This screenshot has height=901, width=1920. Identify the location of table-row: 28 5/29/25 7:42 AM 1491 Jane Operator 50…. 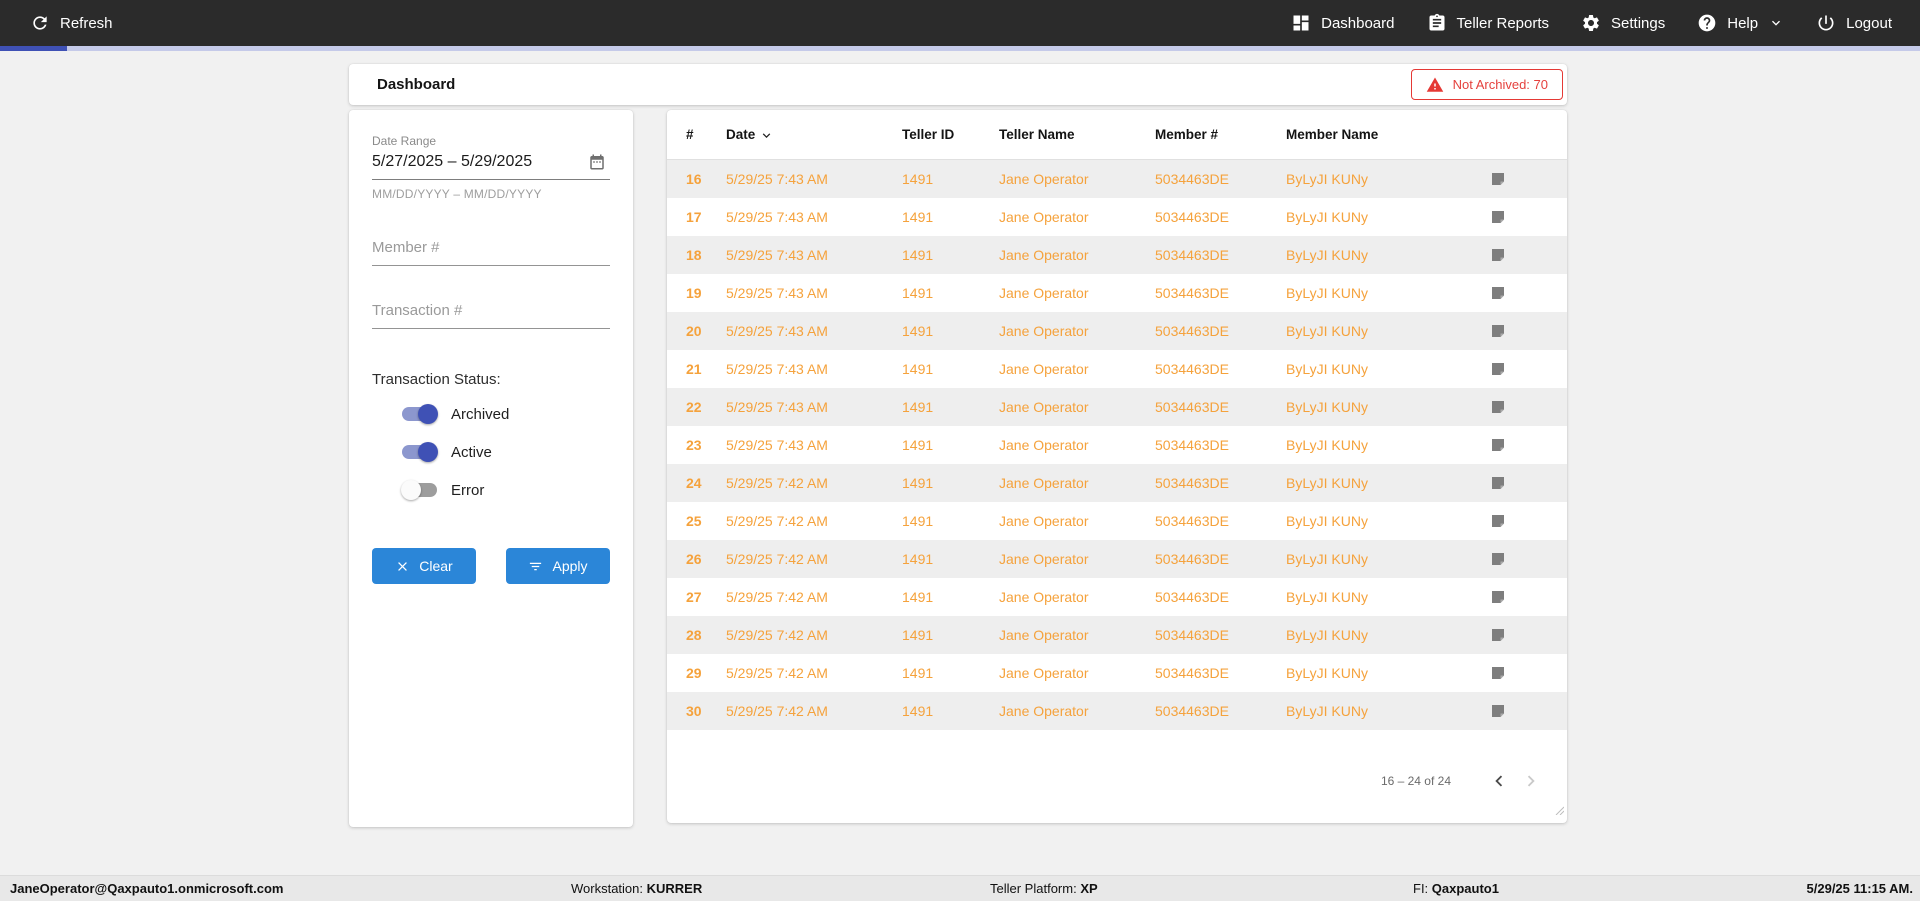
(1117, 635).